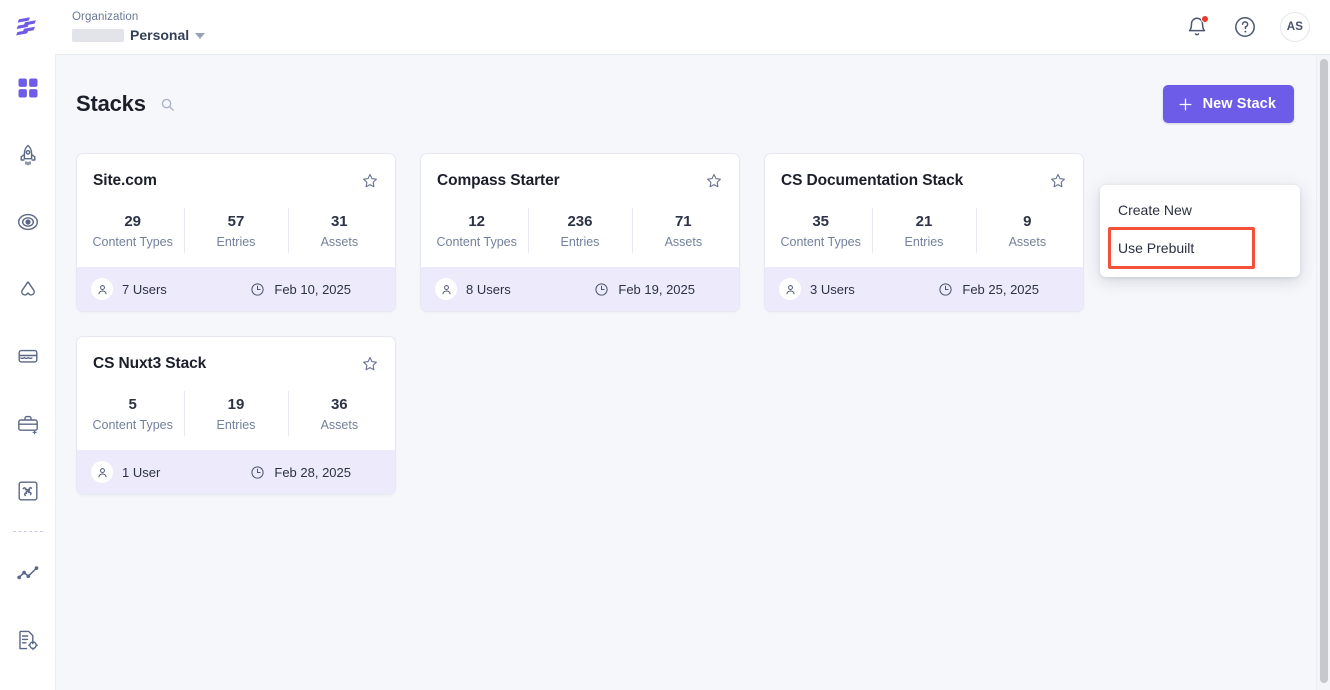 The height and width of the screenshot is (690, 1330). What do you see at coordinates (28, 573) in the screenshot?
I see `sidebar-item-analytics` at bounding box center [28, 573].